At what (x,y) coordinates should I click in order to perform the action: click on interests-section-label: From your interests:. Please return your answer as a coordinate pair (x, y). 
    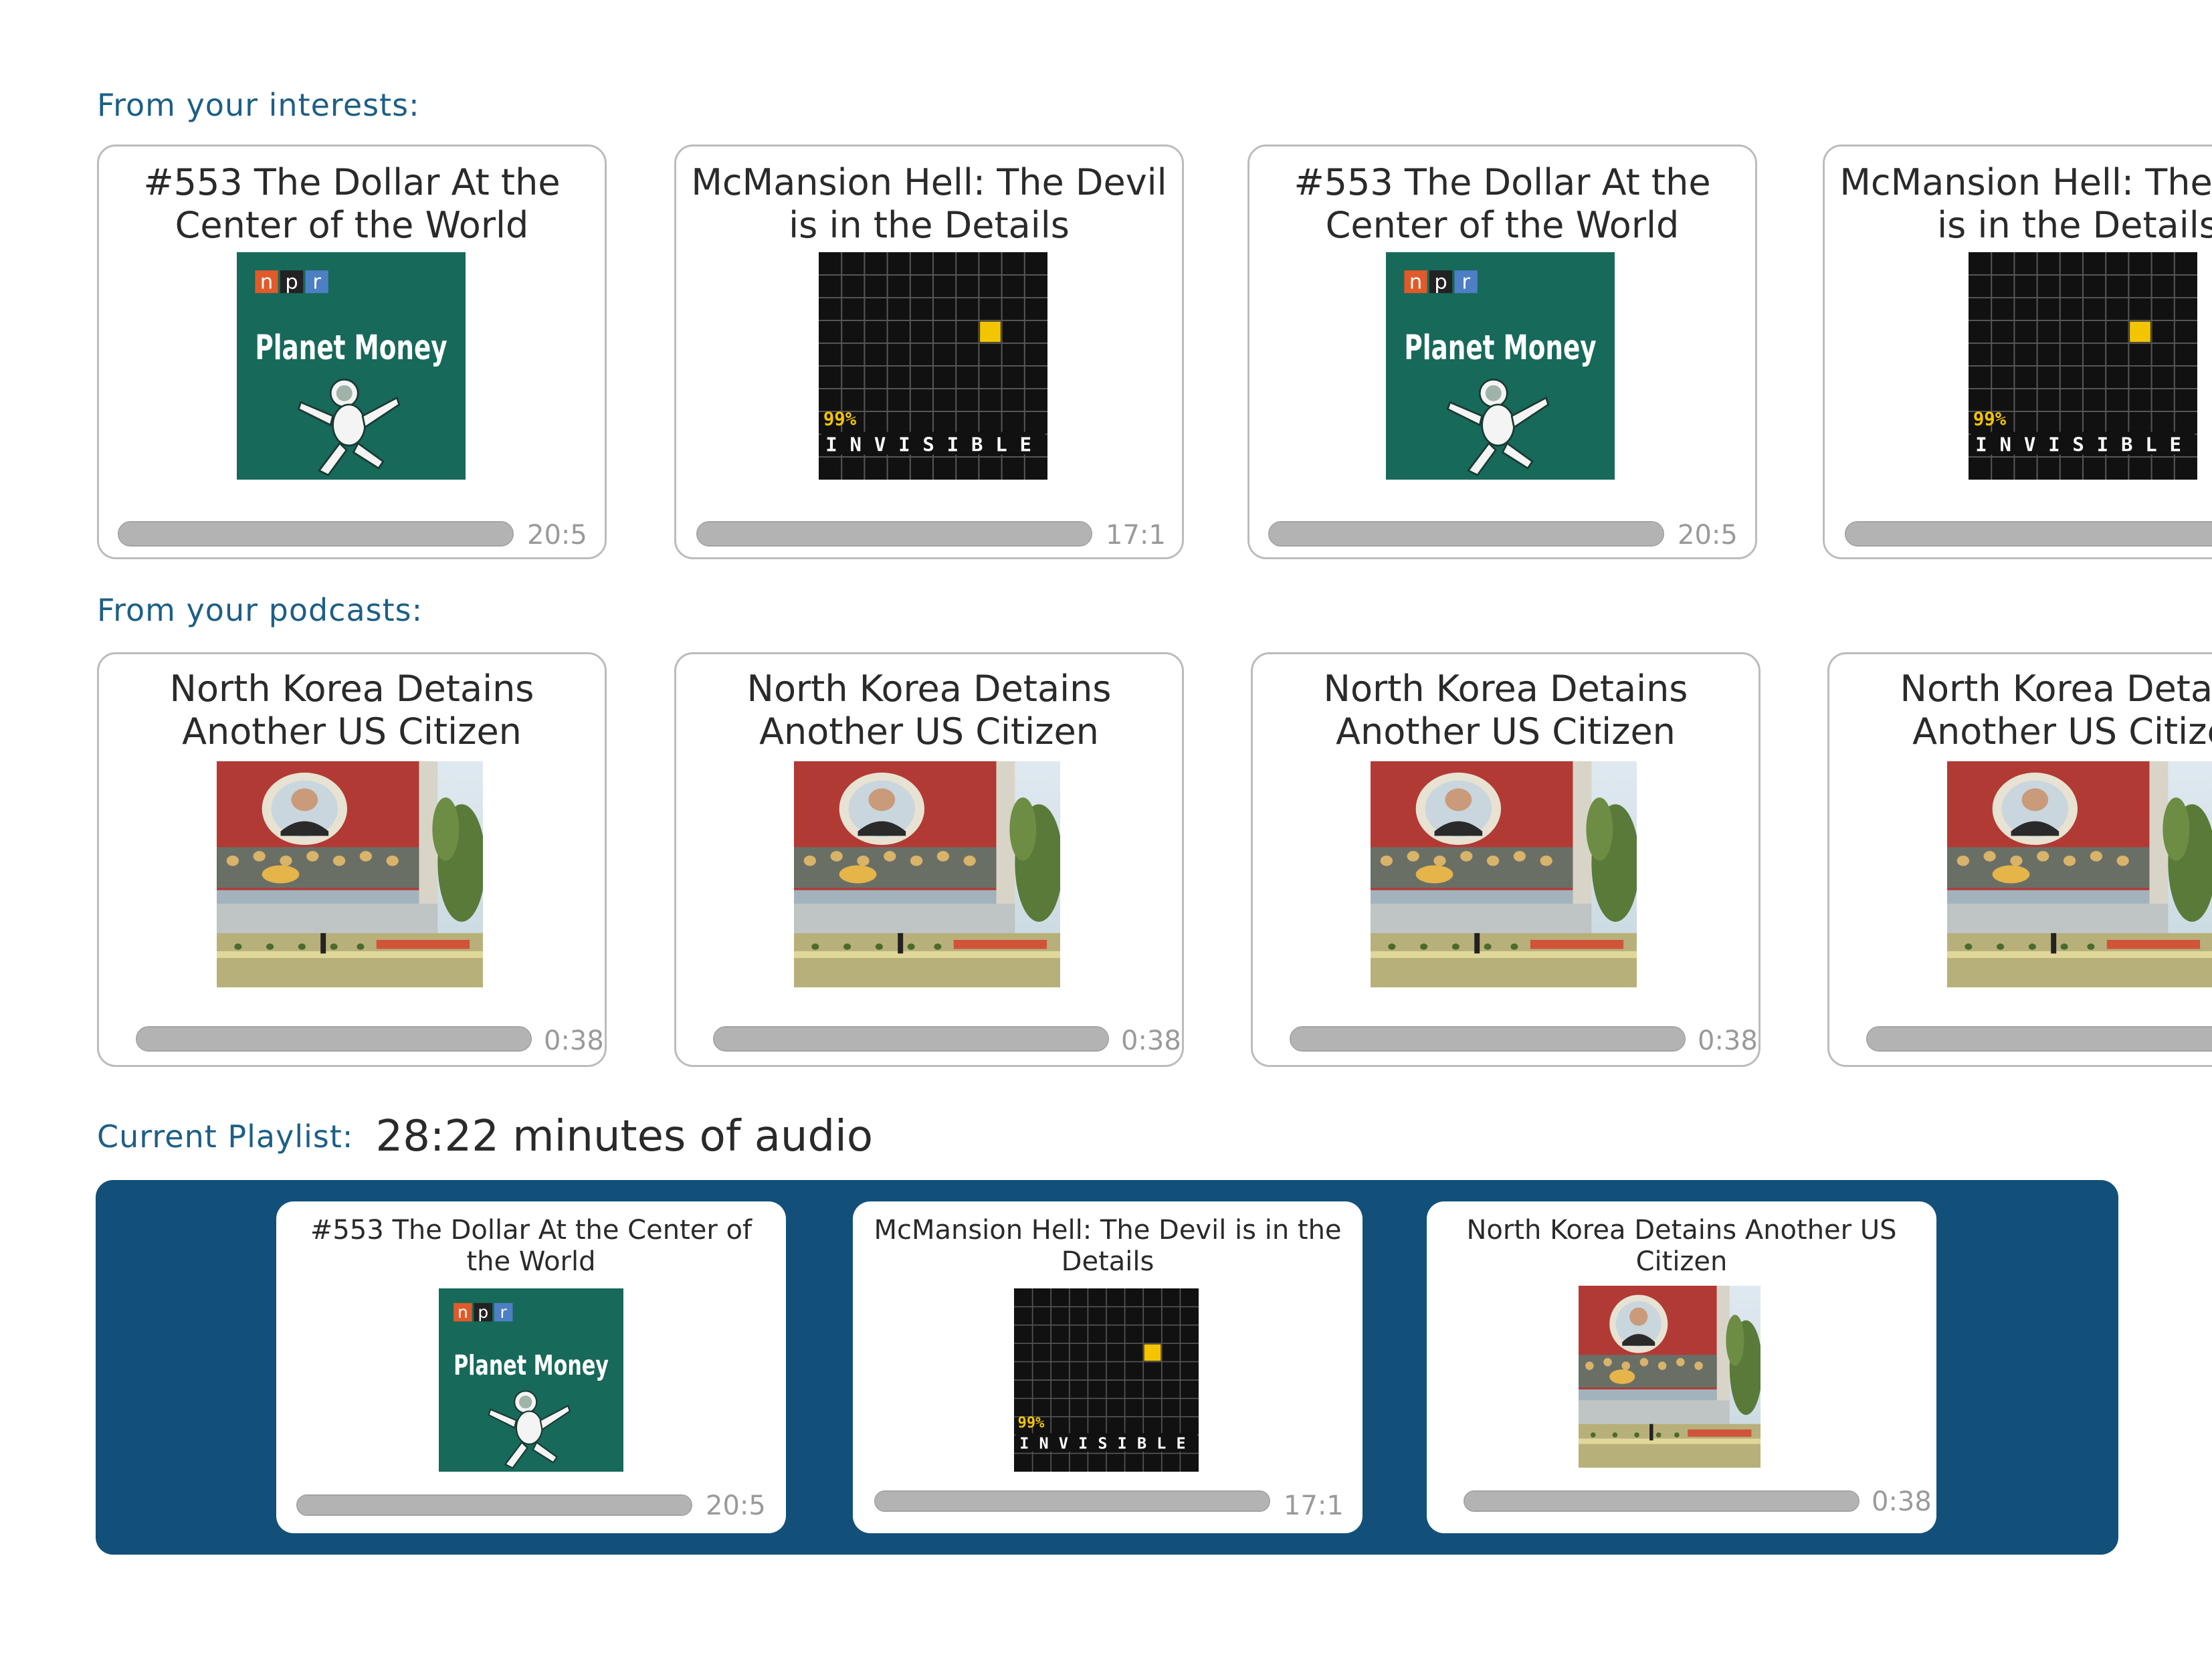
    Looking at the image, I should click on (258, 105).